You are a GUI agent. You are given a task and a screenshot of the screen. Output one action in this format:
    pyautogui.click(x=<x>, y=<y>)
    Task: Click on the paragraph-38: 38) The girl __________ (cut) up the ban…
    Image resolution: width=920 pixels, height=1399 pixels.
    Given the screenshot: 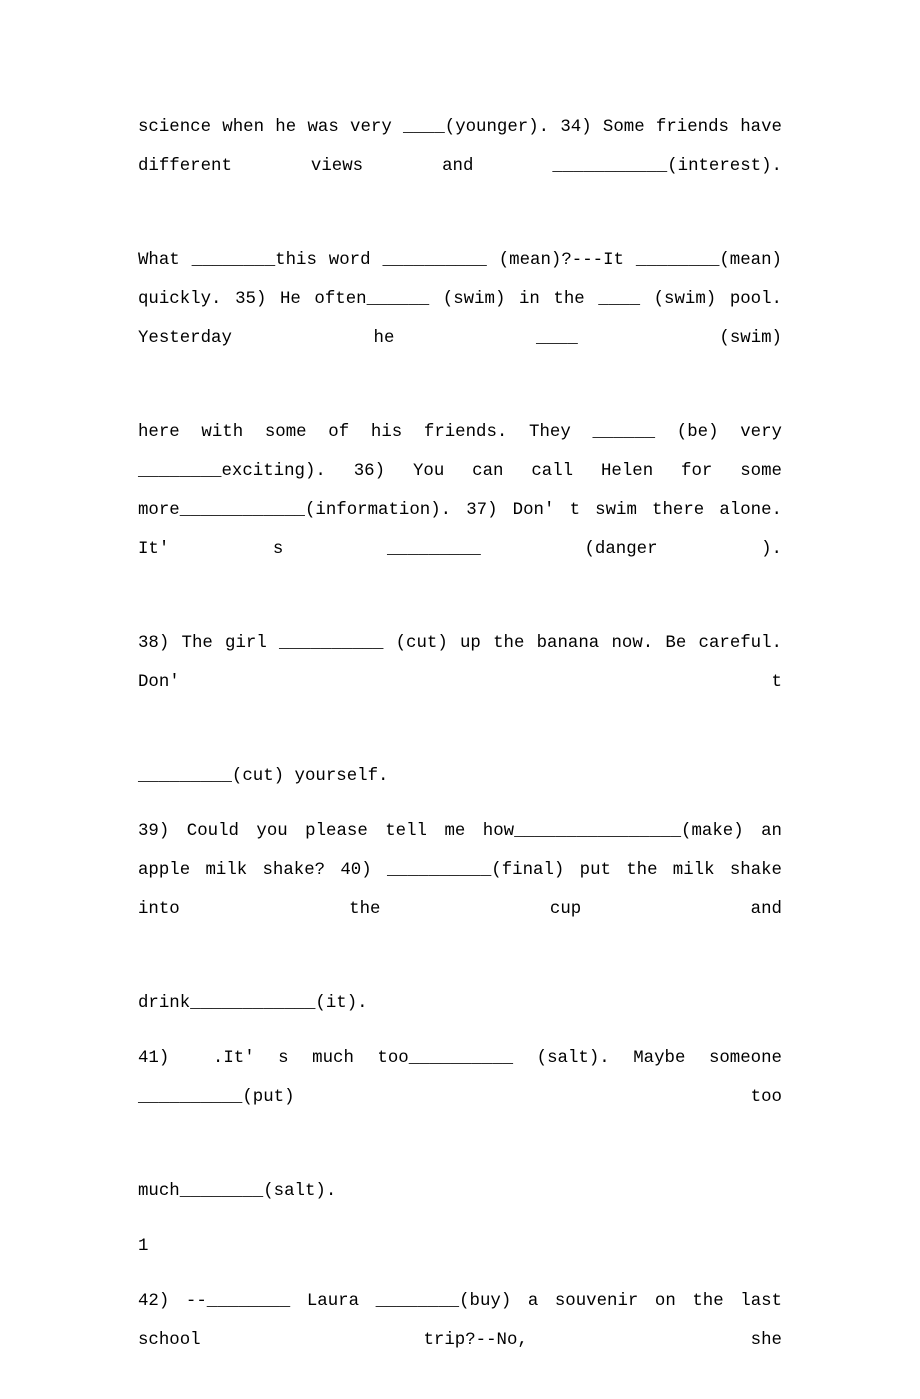 What is the action you would take?
    pyautogui.click(x=460, y=663)
    